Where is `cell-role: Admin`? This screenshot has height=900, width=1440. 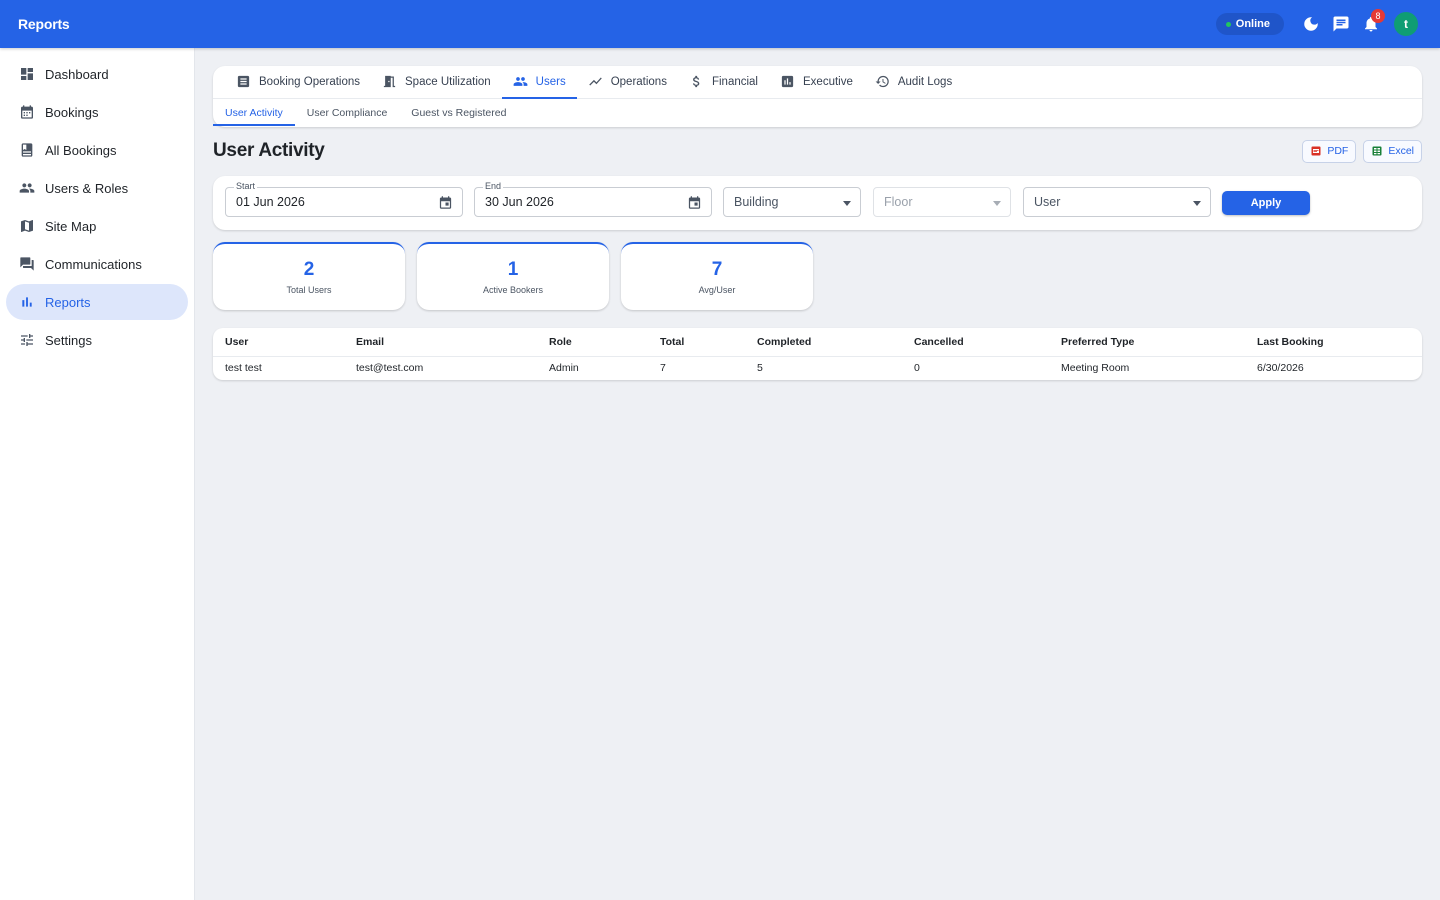
cell-role: Admin is located at coordinates (564, 368).